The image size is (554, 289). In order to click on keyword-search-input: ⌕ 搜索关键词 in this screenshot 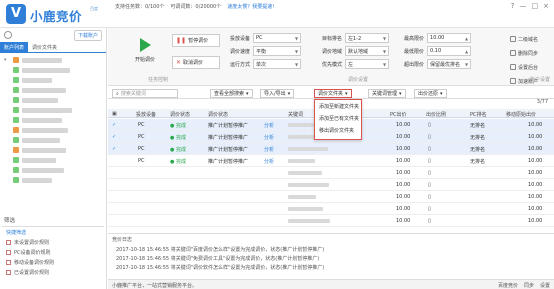, I will do `click(145, 93)`.